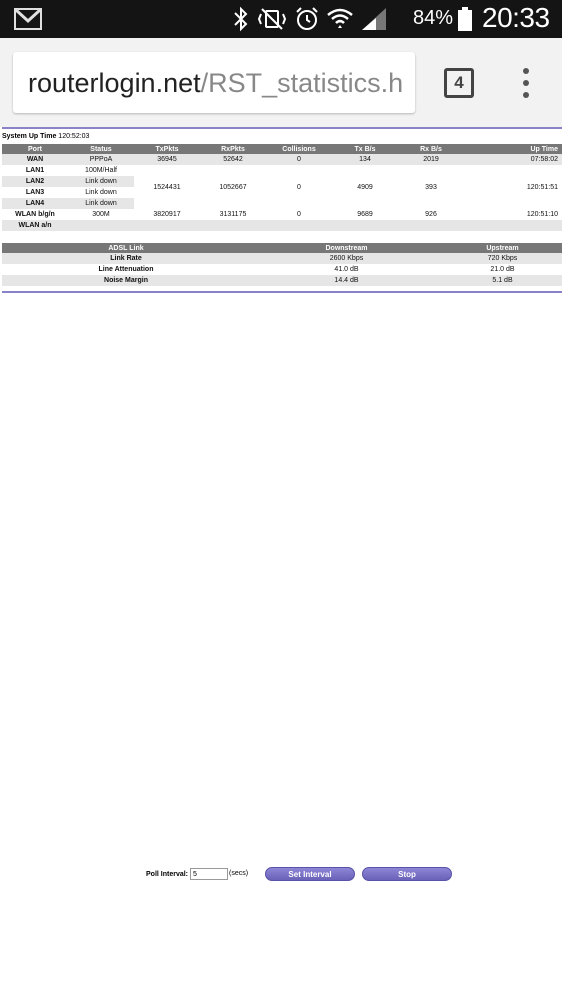  I want to click on port-name: WAN, so click(35, 159).